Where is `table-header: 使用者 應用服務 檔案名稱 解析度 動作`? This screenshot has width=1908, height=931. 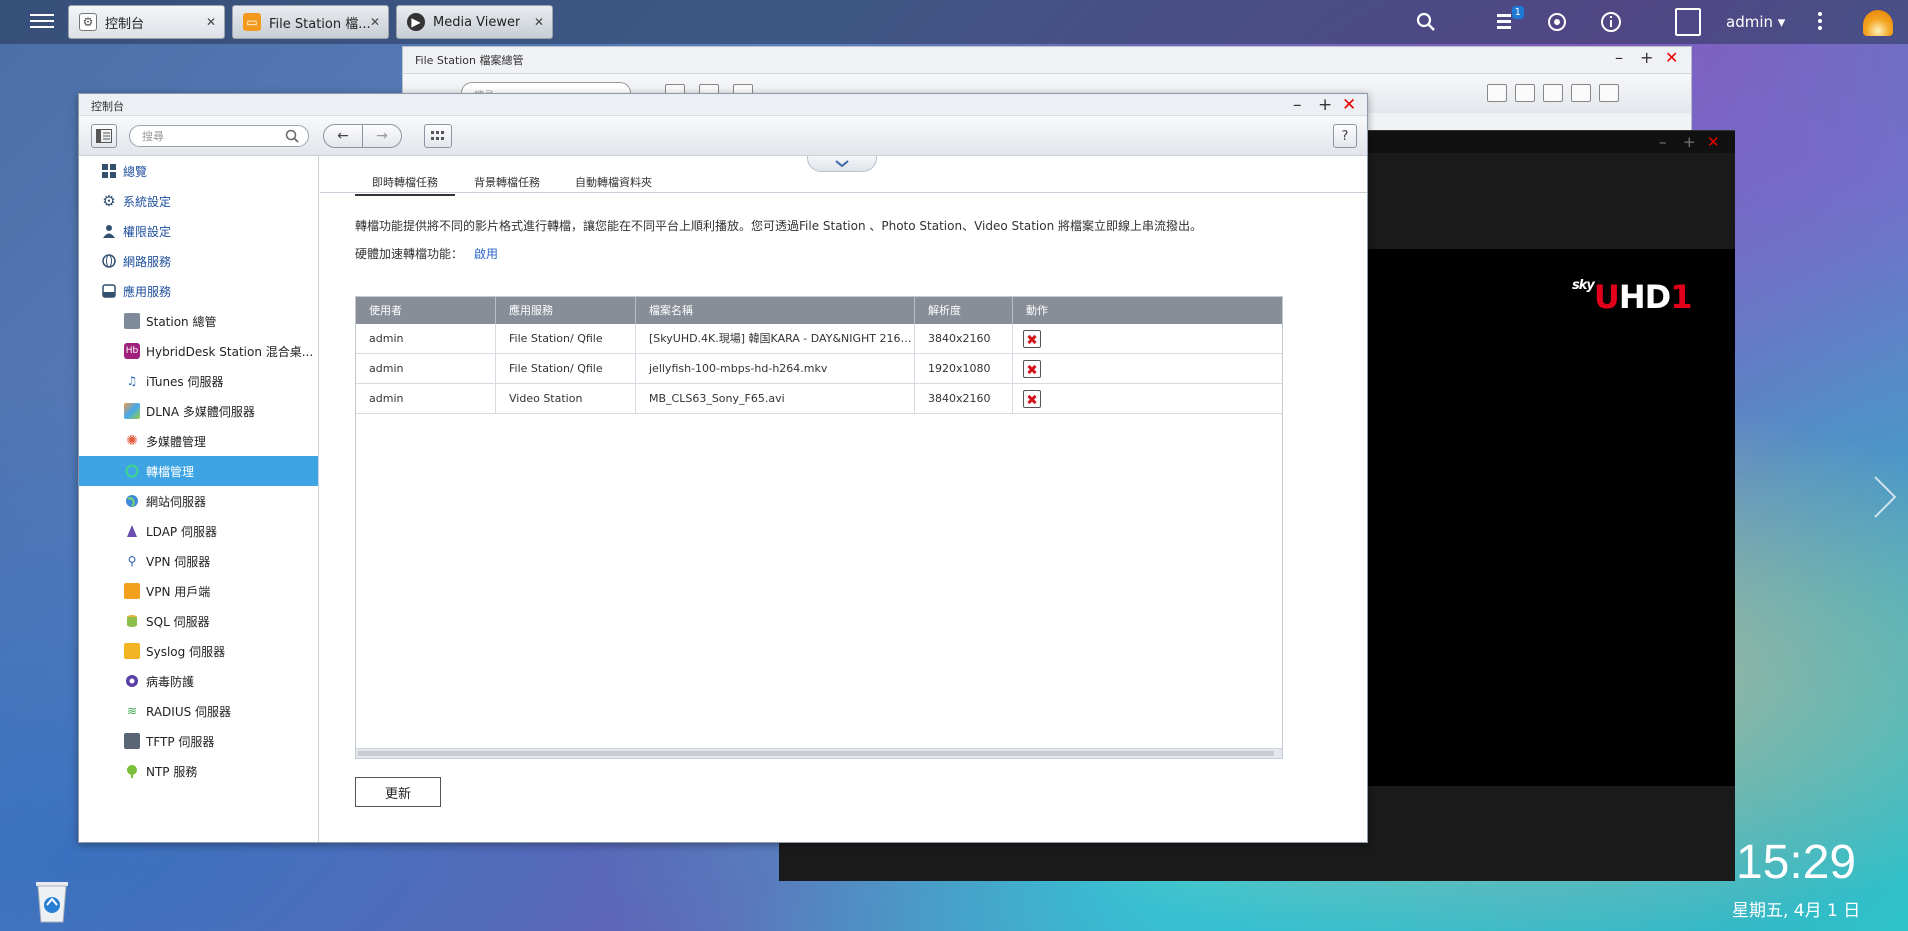 table-header: 使用者 應用服務 檔案名稱 解析度 動作 is located at coordinates (819, 310).